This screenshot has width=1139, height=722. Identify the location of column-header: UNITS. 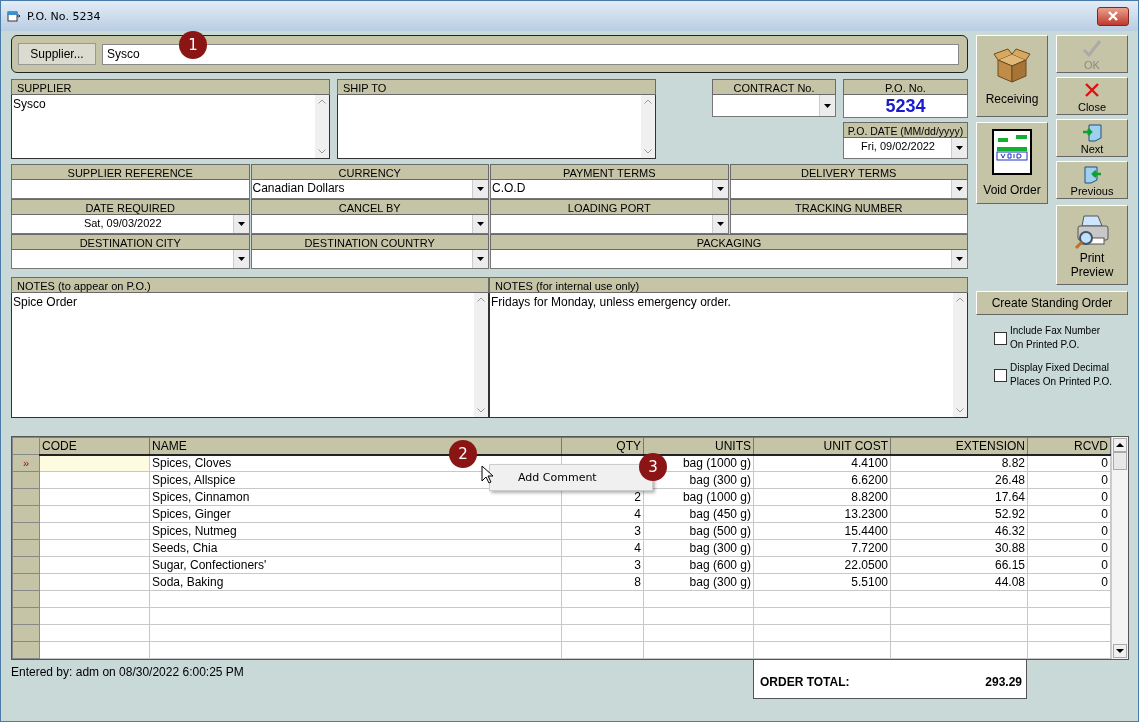
(698, 446).